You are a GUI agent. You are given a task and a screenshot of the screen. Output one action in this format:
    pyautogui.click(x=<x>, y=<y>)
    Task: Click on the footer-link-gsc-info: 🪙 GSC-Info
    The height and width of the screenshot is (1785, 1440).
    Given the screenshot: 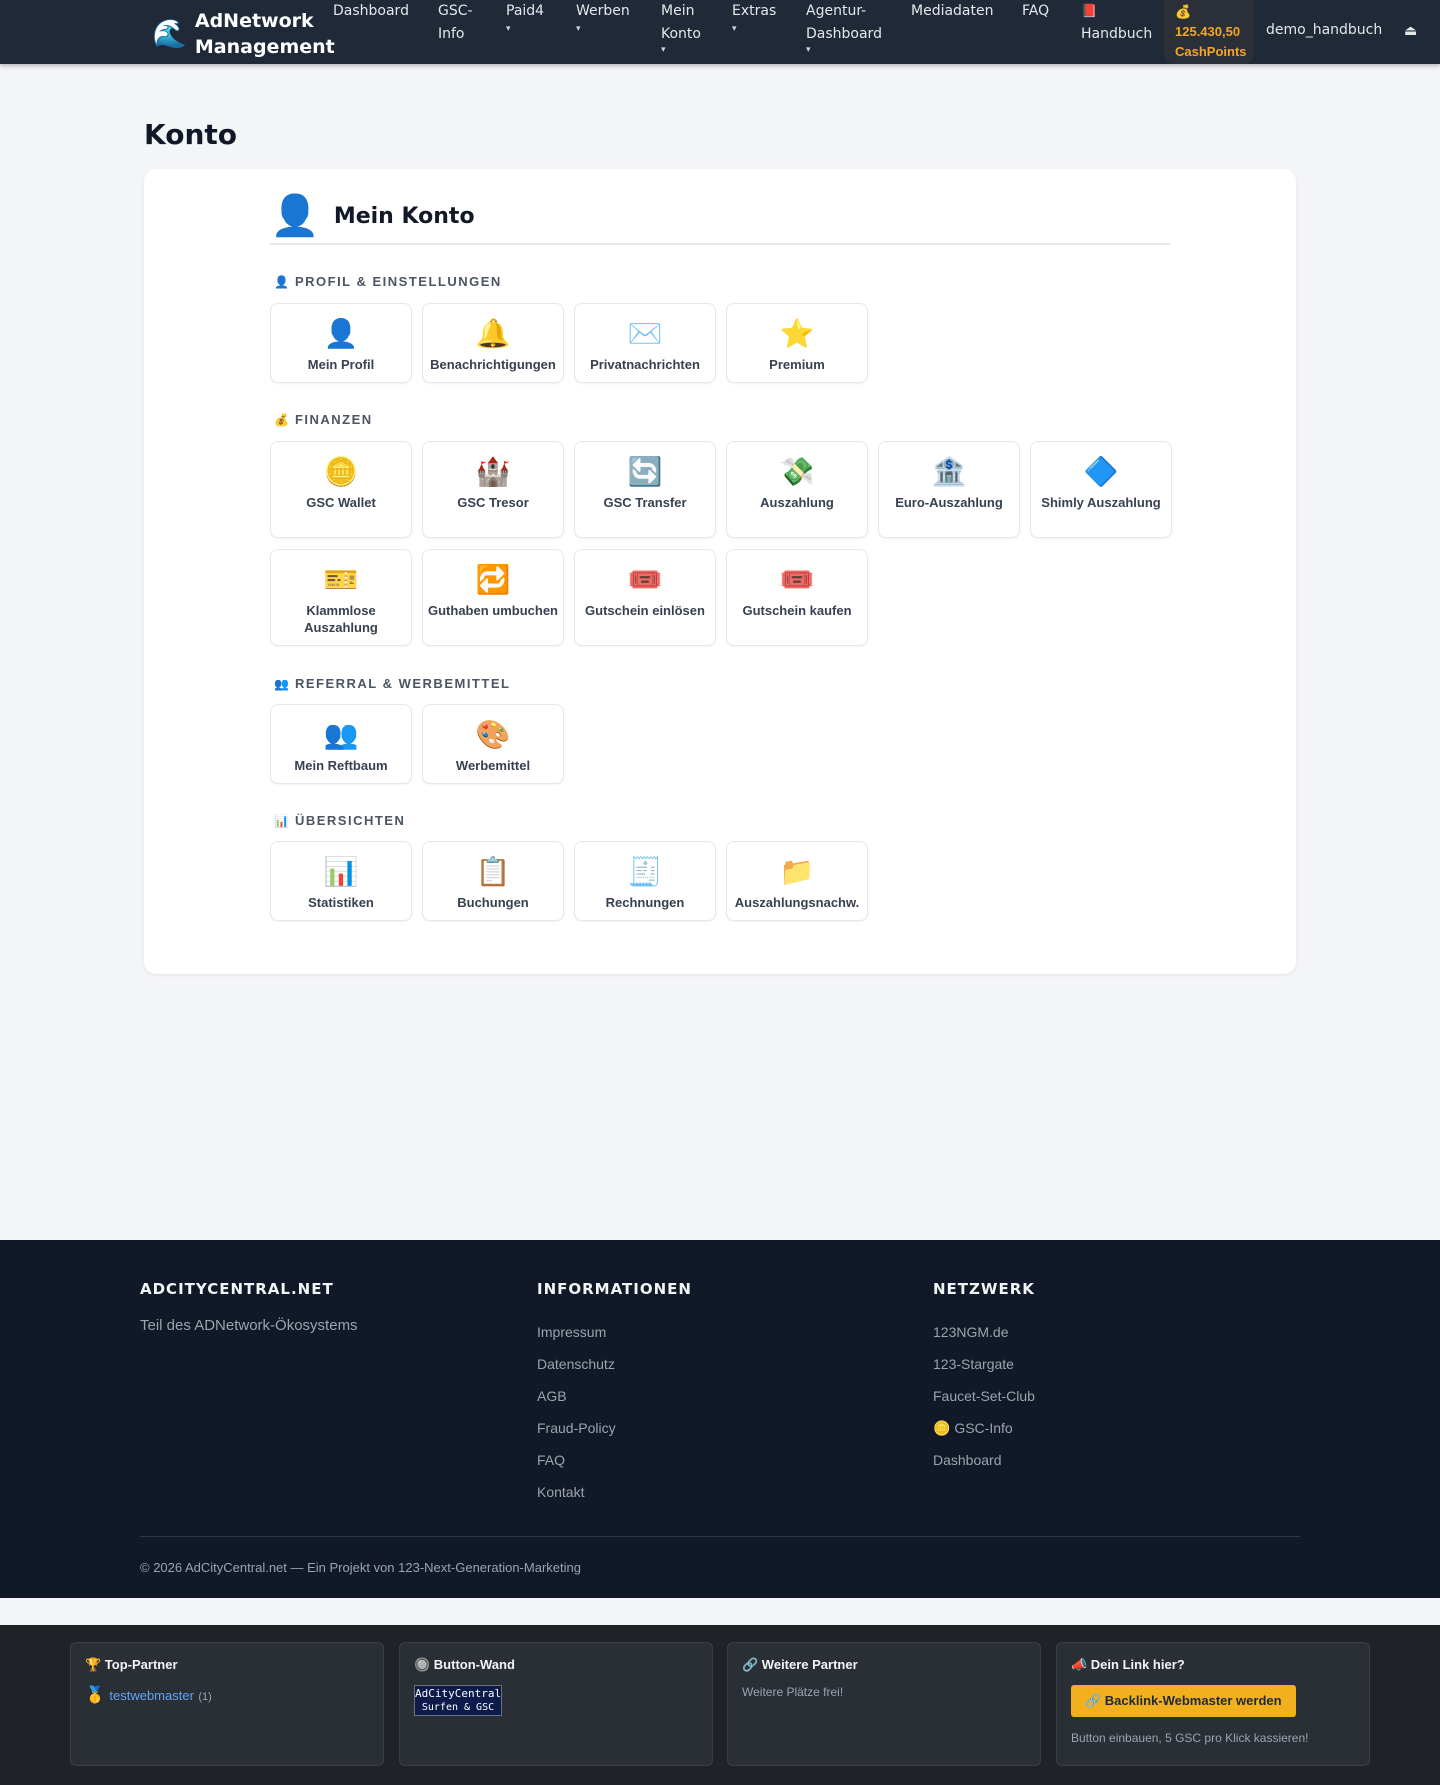 What is the action you would take?
    pyautogui.click(x=984, y=1428)
    